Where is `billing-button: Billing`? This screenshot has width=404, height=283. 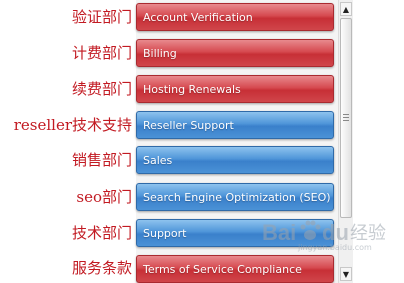 billing-button: Billing is located at coordinates (235, 53).